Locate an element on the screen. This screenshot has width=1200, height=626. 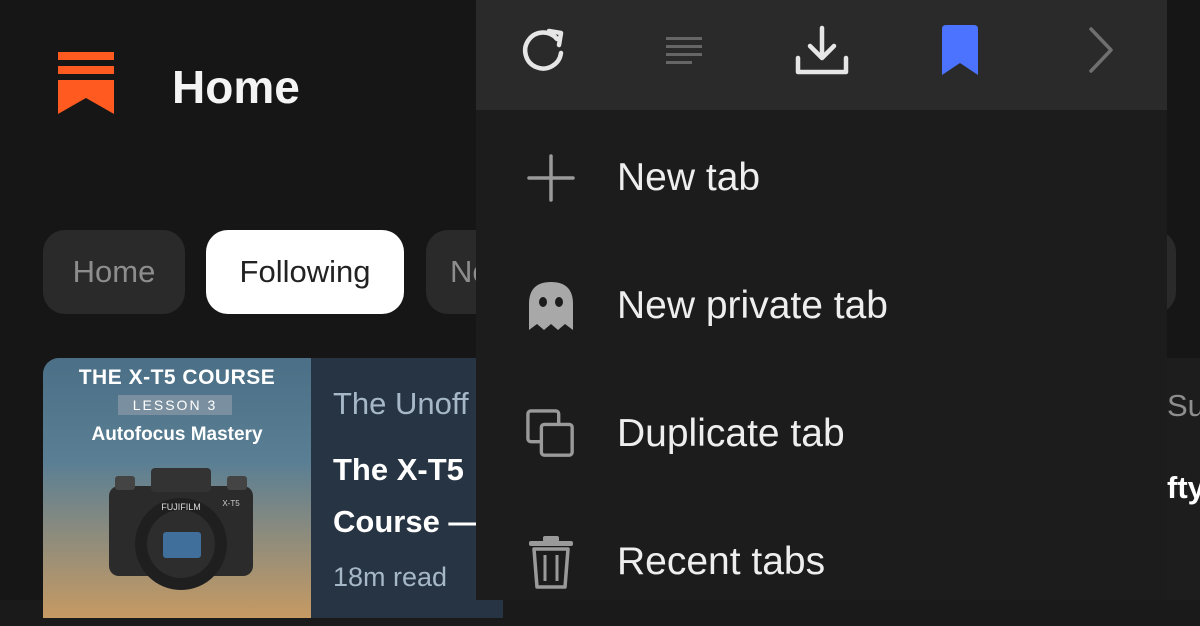
substack-logo-icon is located at coordinates (86, 83).